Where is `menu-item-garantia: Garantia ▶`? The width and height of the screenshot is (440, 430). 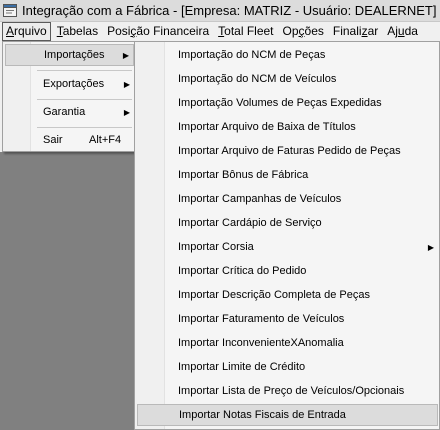 menu-item-garantia: Garantia ▶ is located at coordinates (69, 112).